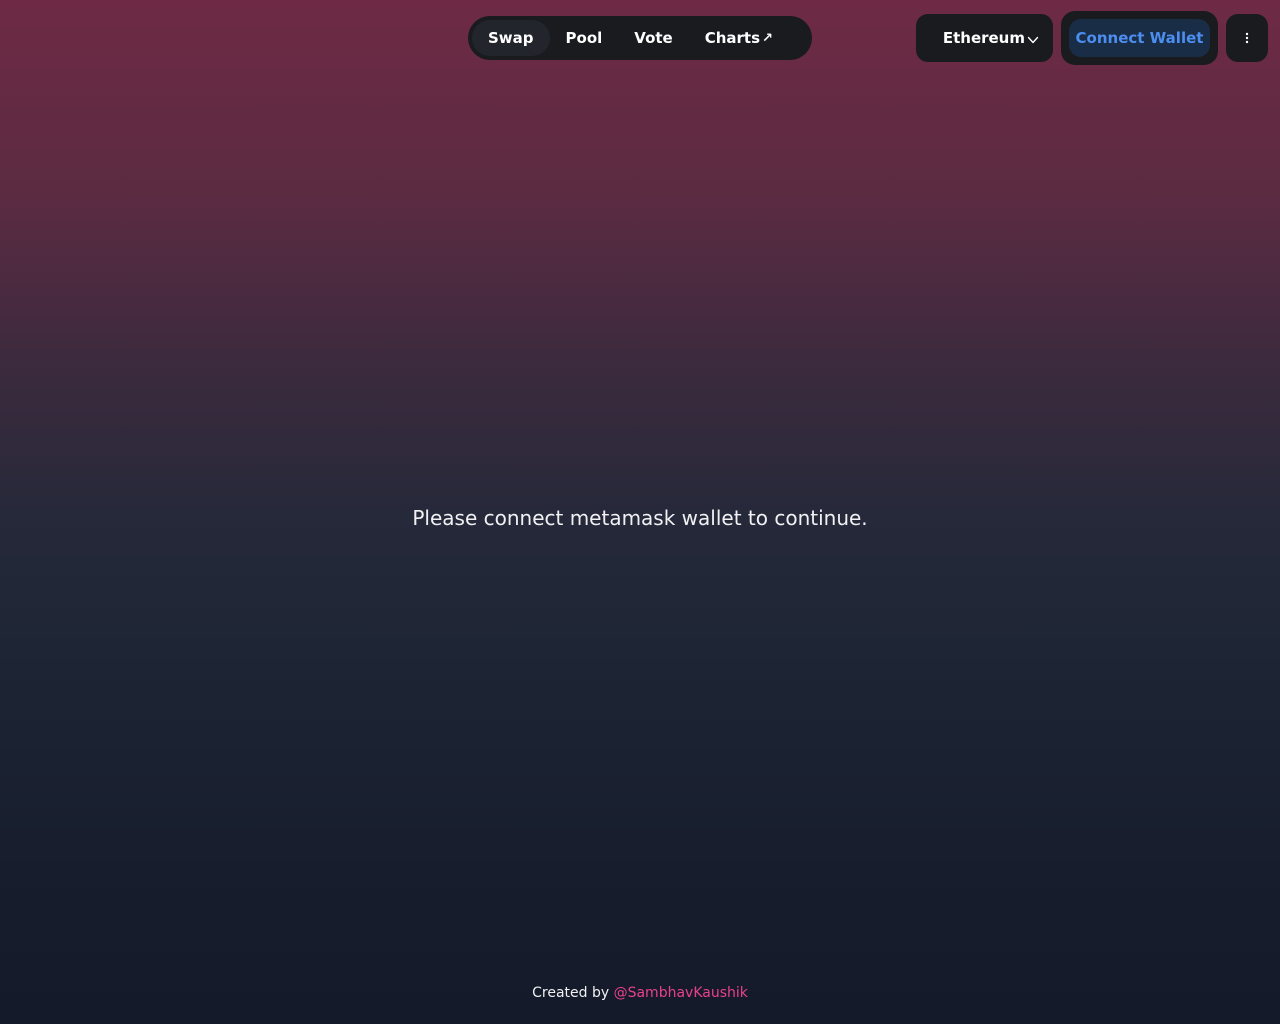 Image resolution: width=1280 pixels, height=1024 pixels. I want to click on network-selector: Ethereum, so click(984, 38).